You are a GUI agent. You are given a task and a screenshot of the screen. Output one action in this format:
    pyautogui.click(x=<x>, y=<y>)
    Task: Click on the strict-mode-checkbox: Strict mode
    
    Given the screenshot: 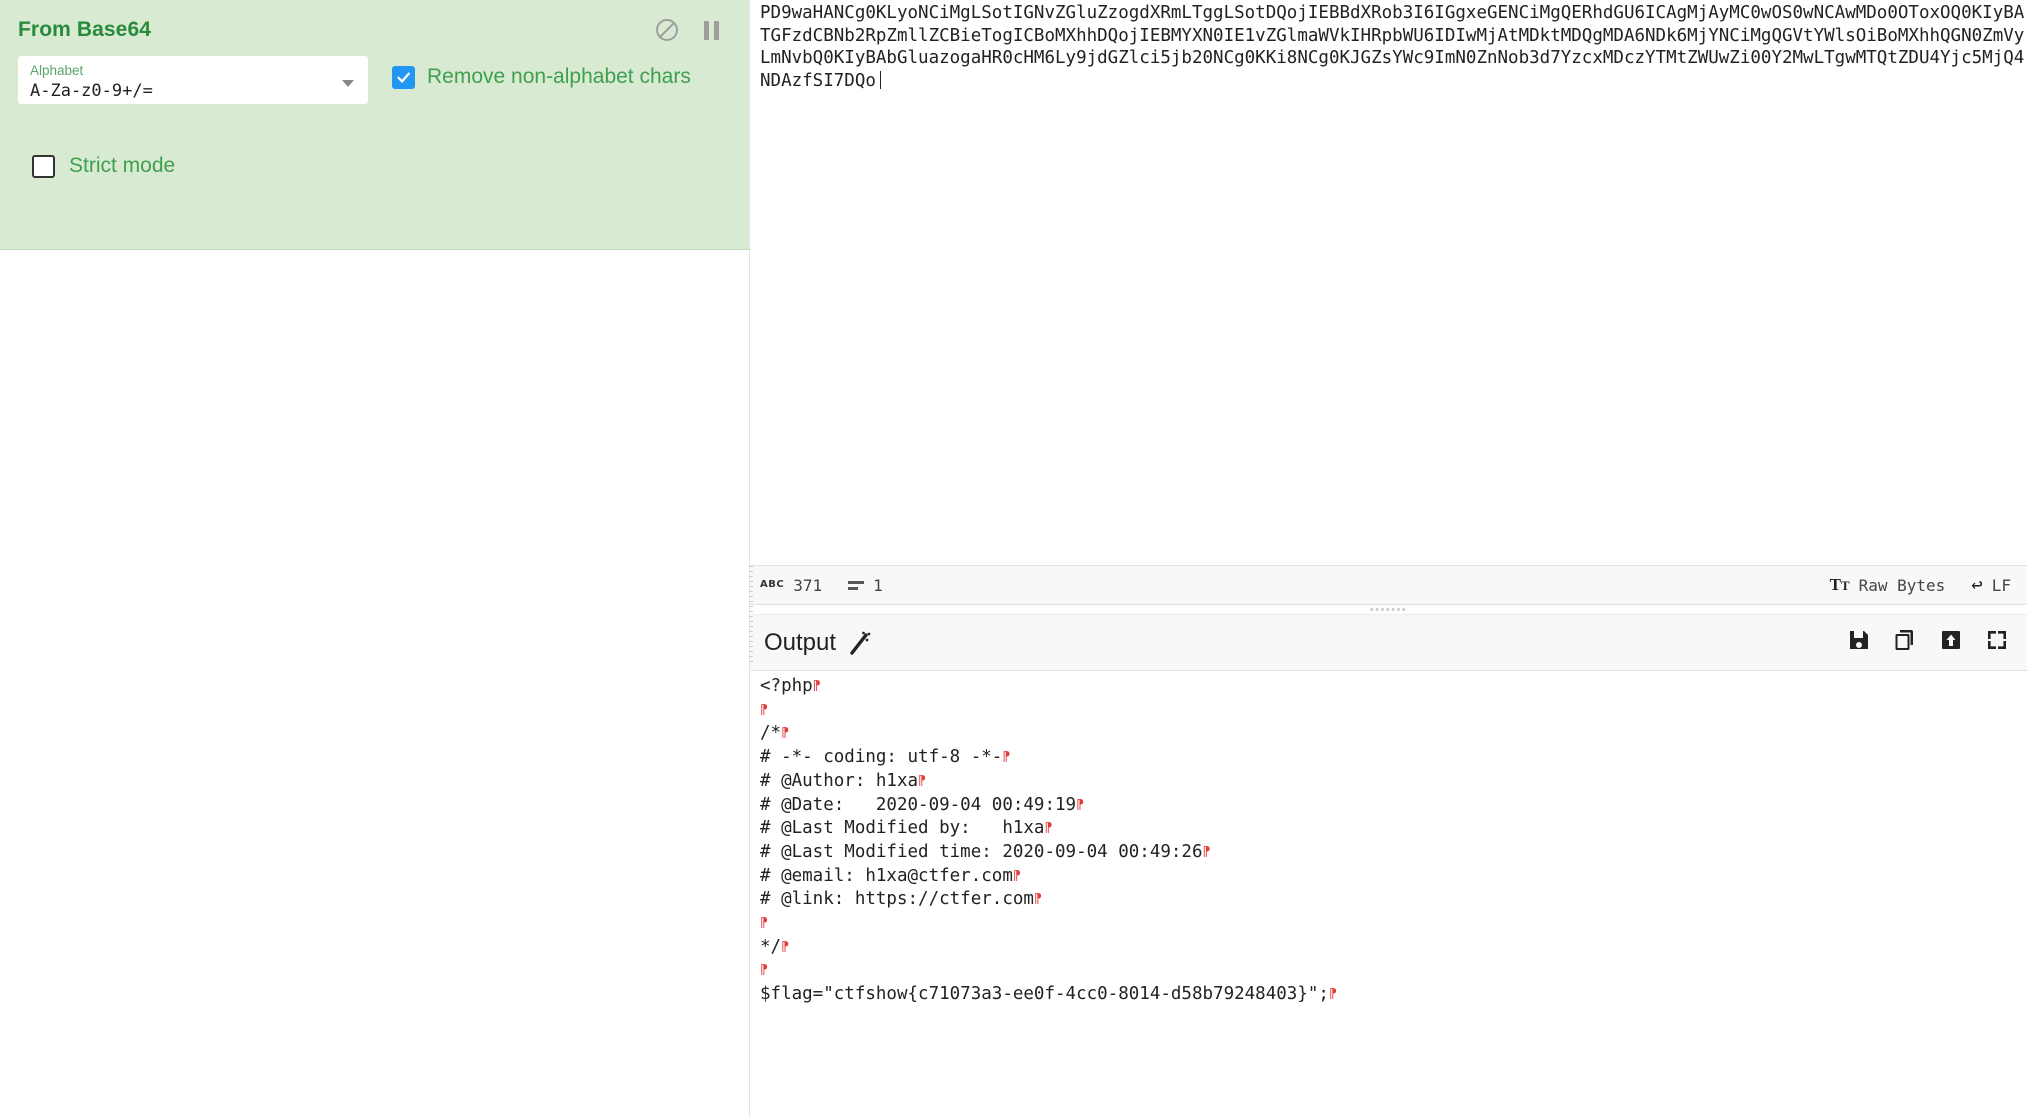 What is the action you would take?
    pyautogui.click(x=374, y=141)
    